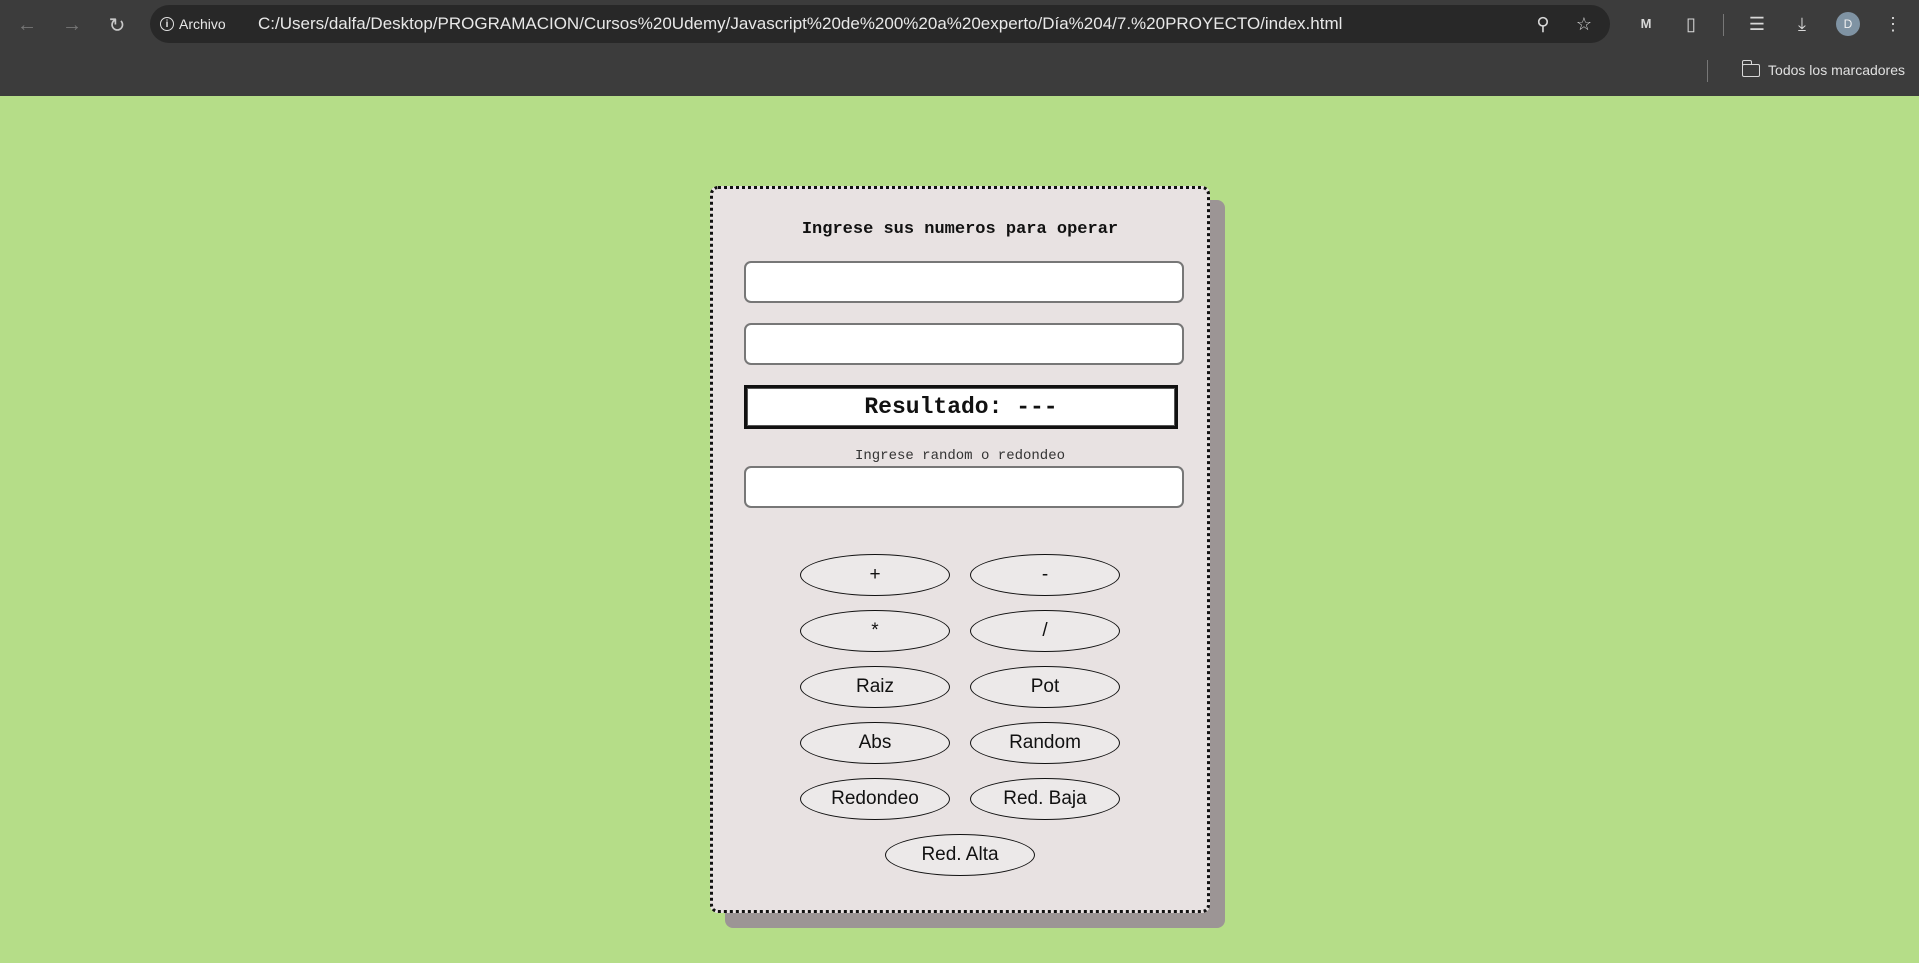 Image resolution: width=1919 pixels, height=963 pixels. Describe the element at coordinates (960, 855) in the screenshot. I see `ceil-button: Red. Alta` at that location.